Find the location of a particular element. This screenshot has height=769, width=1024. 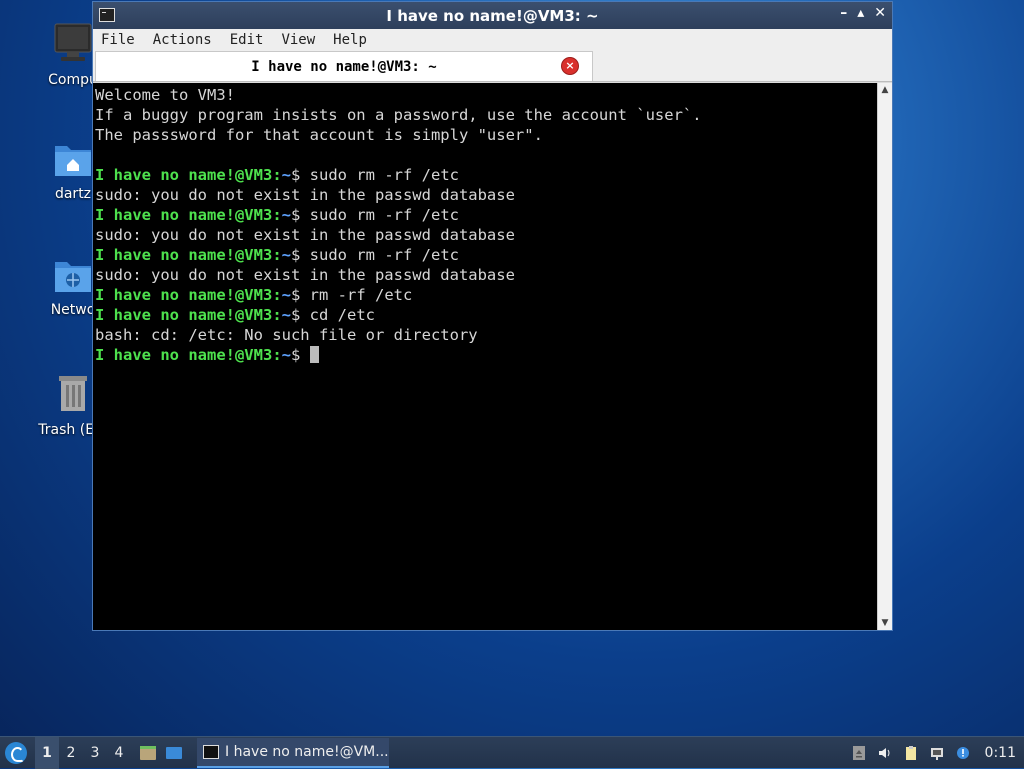

scrollbar: ▲ ▼ is located at coordinates (884, 356).